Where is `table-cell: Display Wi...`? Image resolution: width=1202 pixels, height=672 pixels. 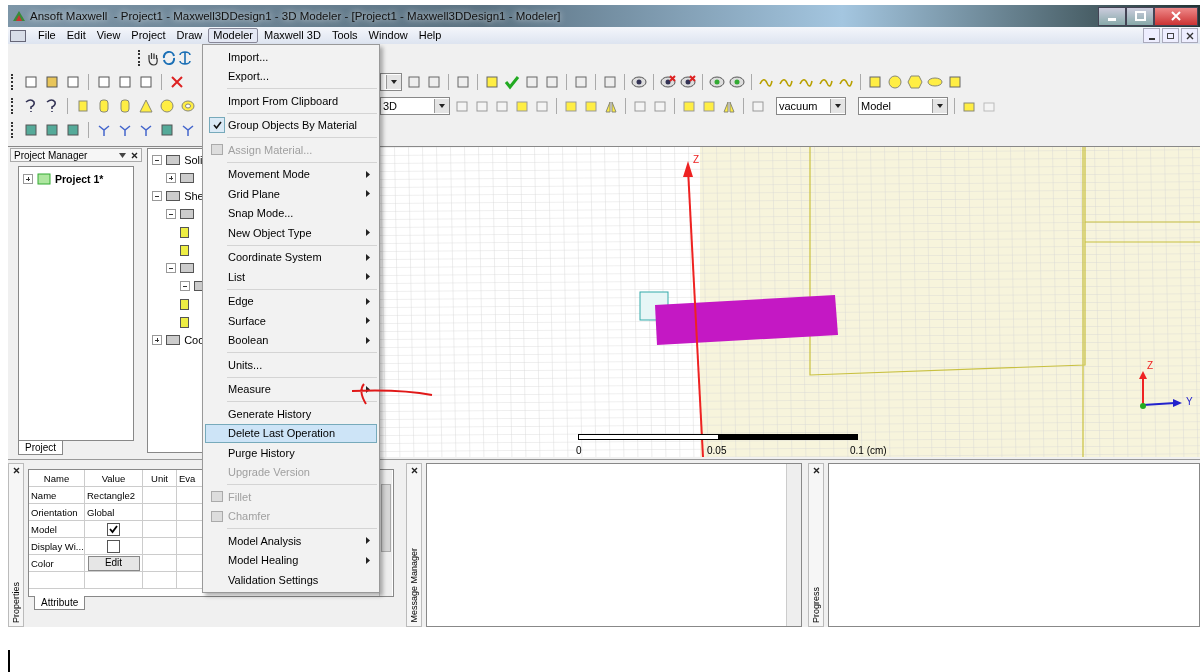 table-cell: Display Wi... is located at coordinates (57, 546).